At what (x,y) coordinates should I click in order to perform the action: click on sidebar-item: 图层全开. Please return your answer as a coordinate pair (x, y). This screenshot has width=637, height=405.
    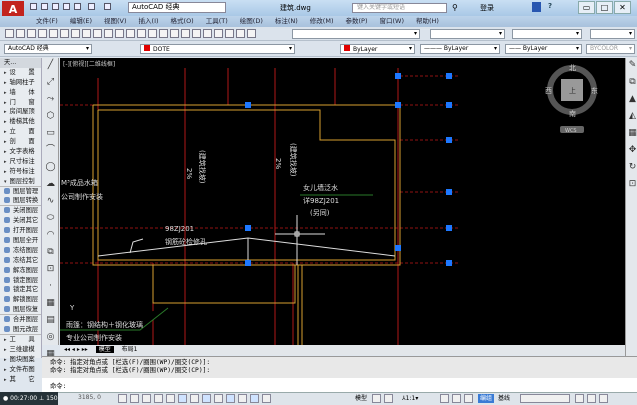
    Looking at the image, I should click on (20, 241).